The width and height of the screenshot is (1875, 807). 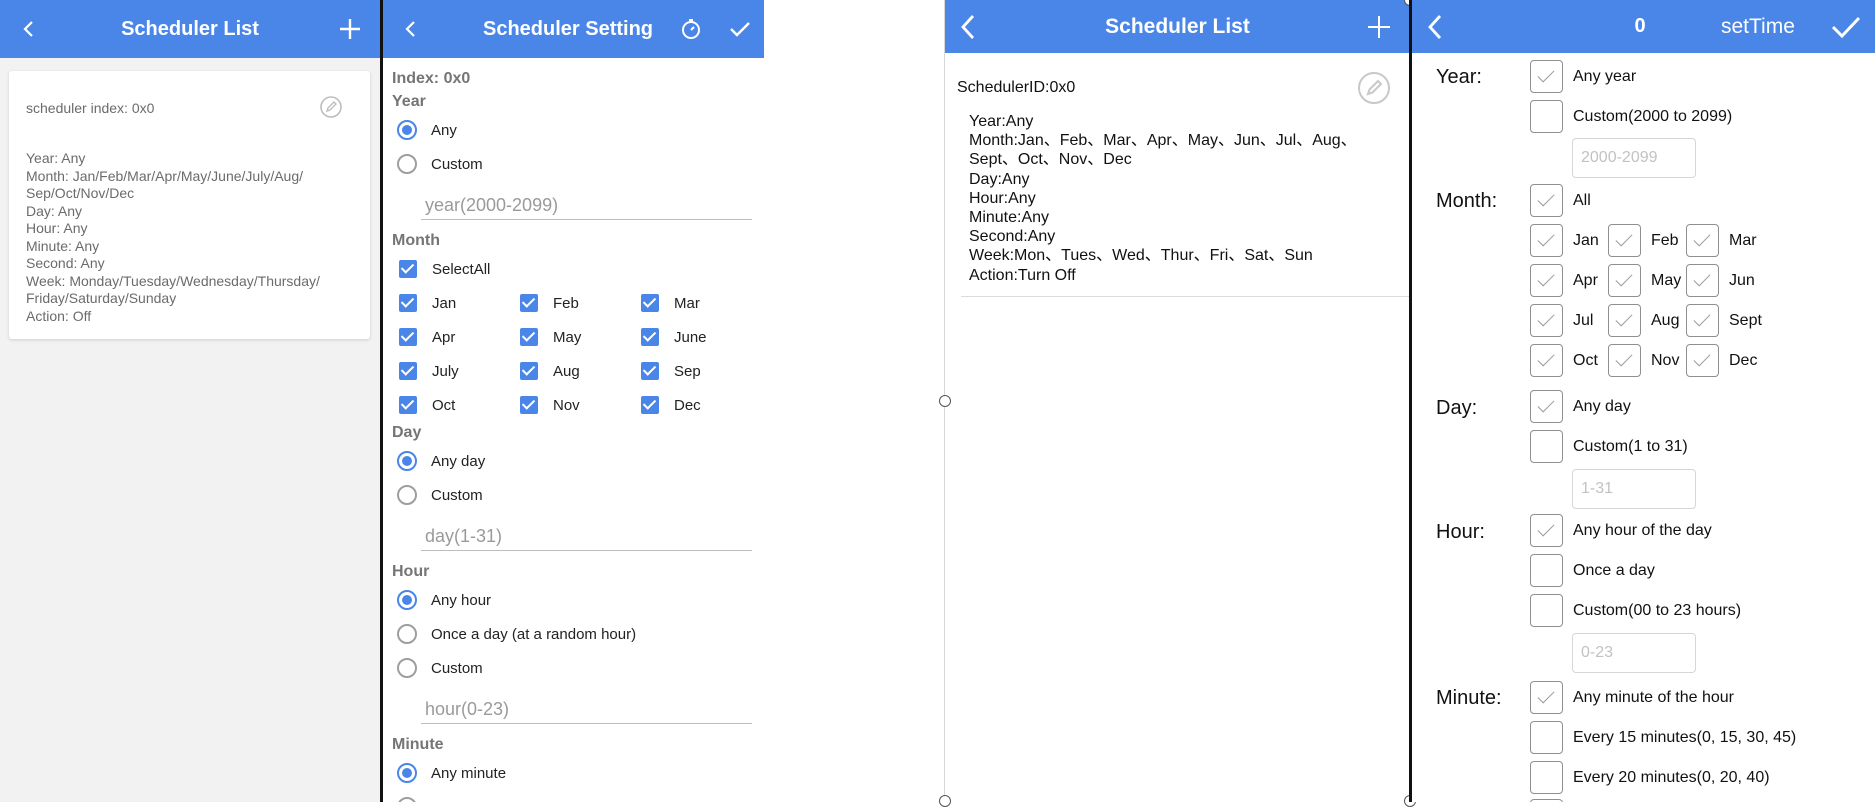 I want to click on month-checkbox-may, so click(x=1624, y=280).